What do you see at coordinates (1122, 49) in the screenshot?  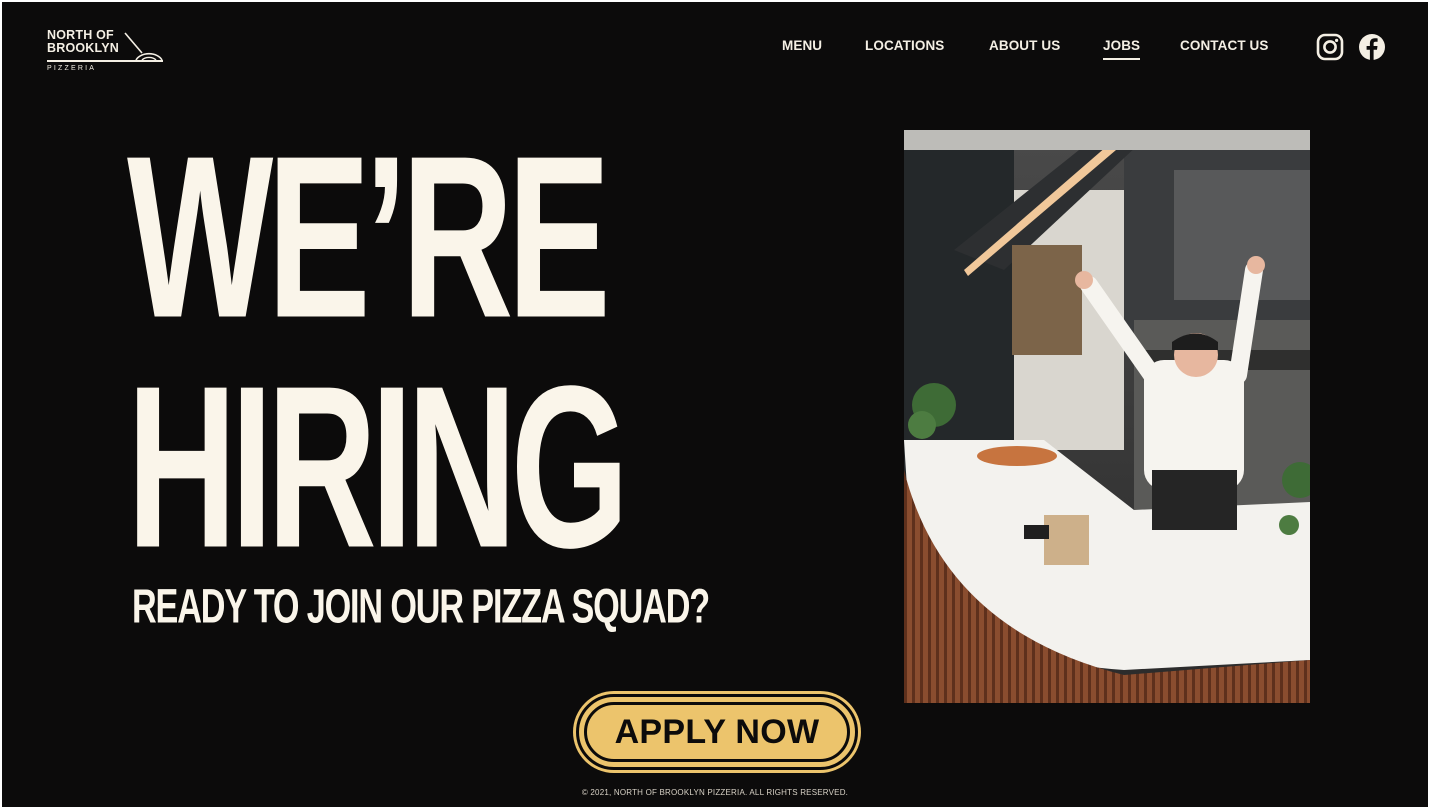 I see `nav-item-jobs: JOBS` at bounding box center [1122, 49].